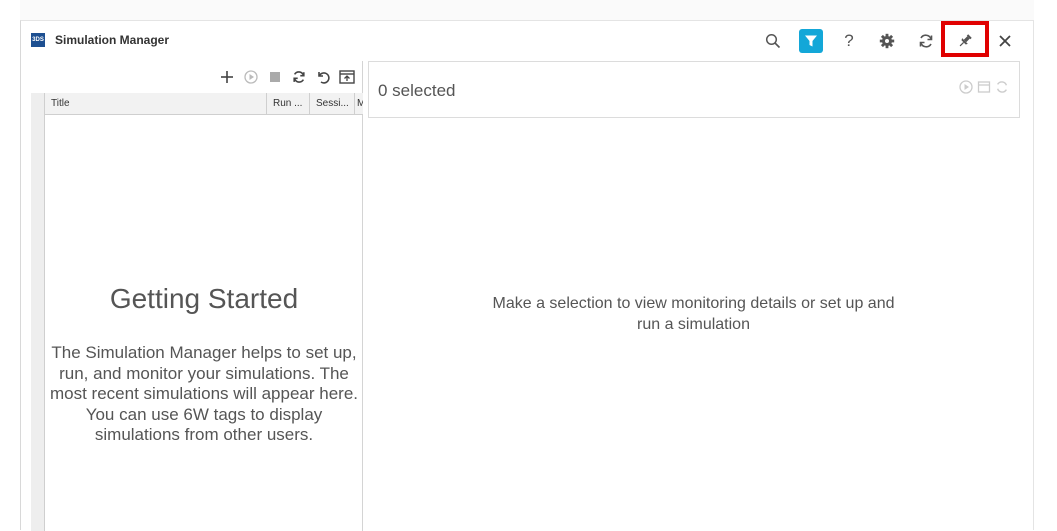 This screenshot has height=531, width=1057. I want to click on search-button, so click(773, 41).